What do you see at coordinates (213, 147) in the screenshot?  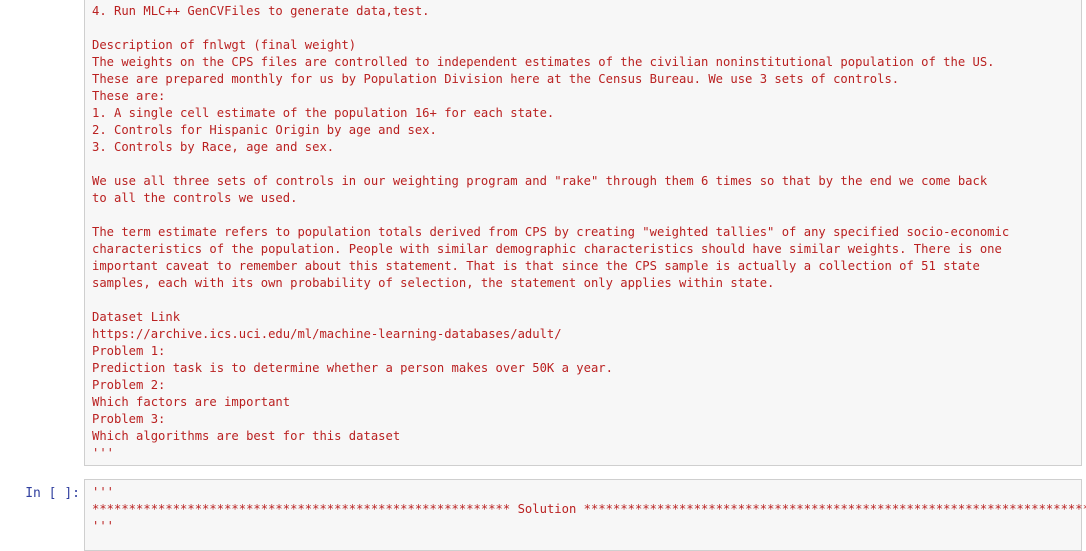 I see `code-line: 3. Controls by Race, age and sex.` at bounding box center [213, 147].